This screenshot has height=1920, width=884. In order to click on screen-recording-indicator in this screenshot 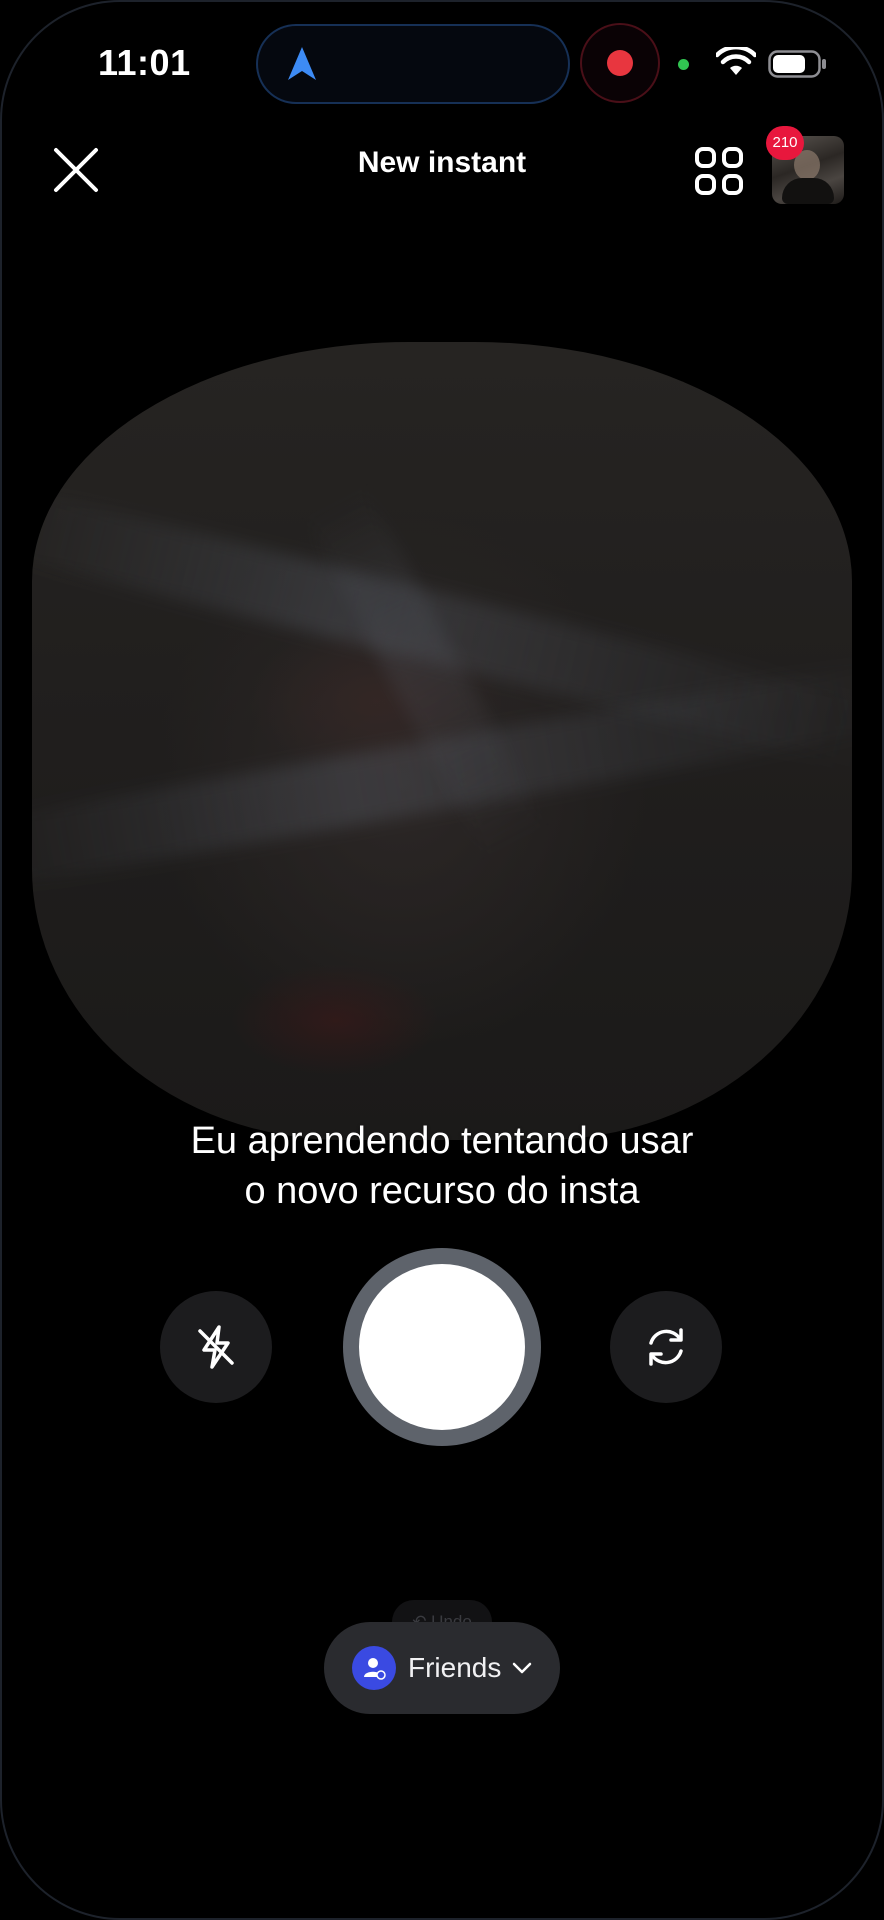, I will do `click(620, 63)`.